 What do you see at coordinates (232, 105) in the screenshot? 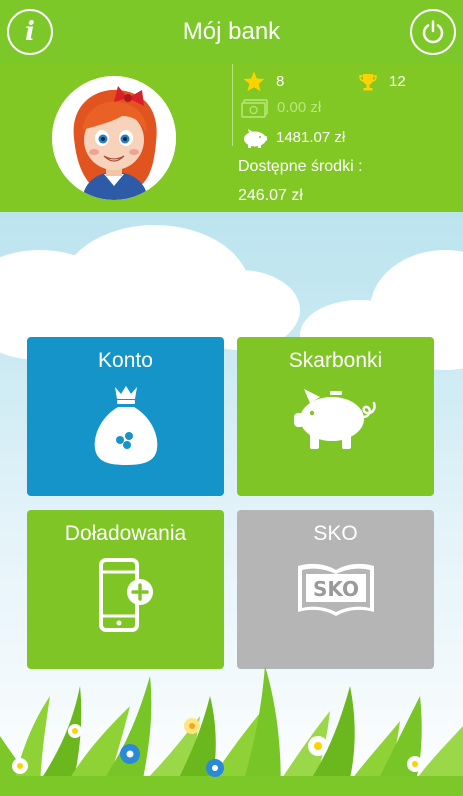
I see `divider` at bounding box center [232, 105].